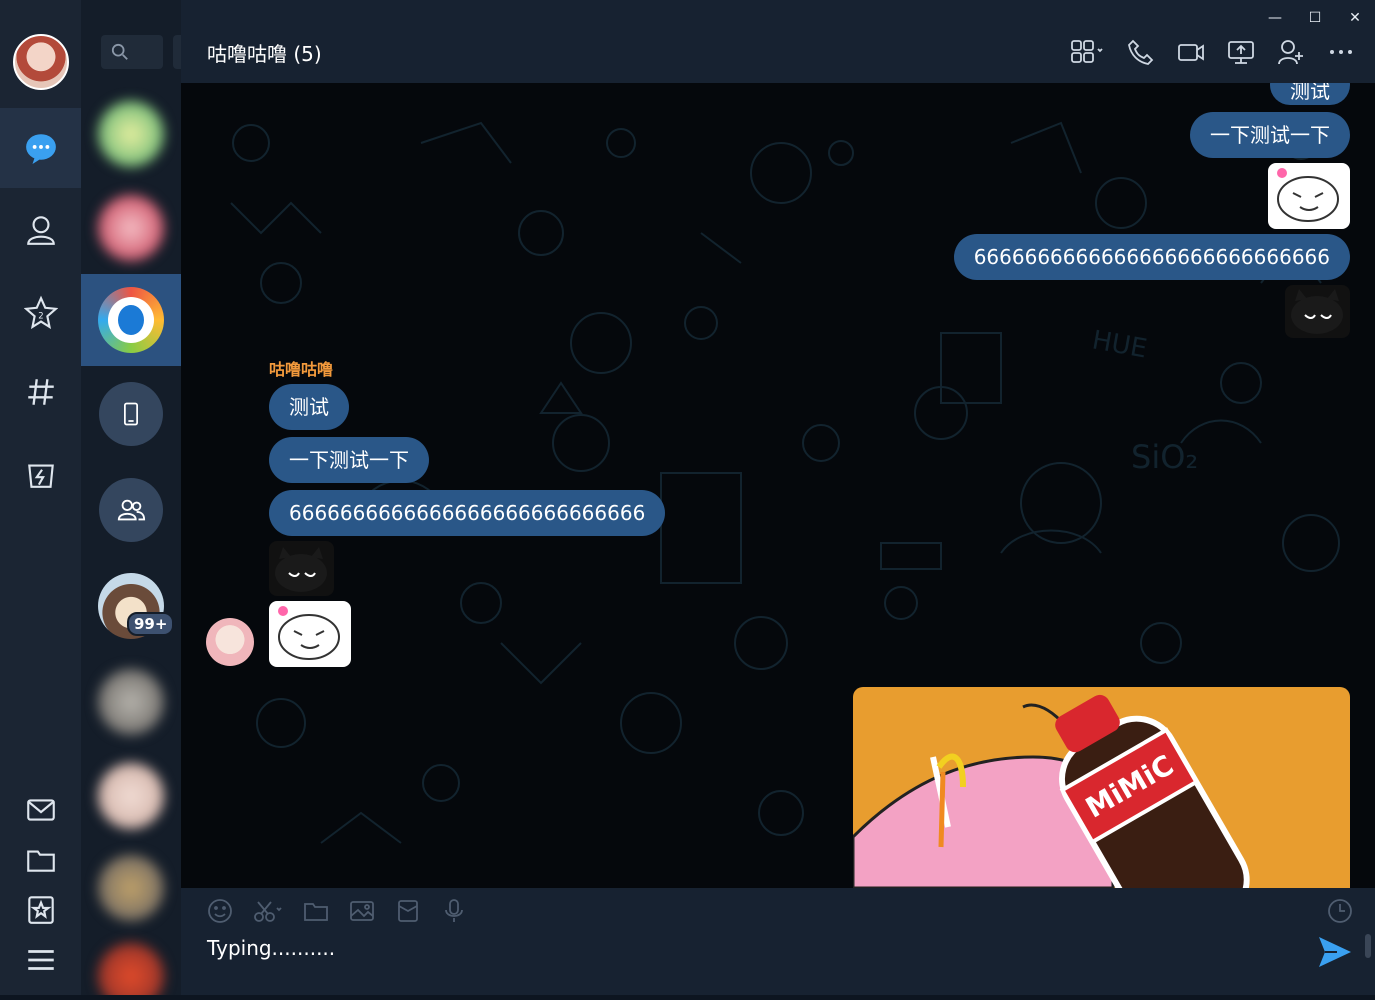 This screenshot has width=1375, height=1000. I want to click on image-icon, so click(362, 911).